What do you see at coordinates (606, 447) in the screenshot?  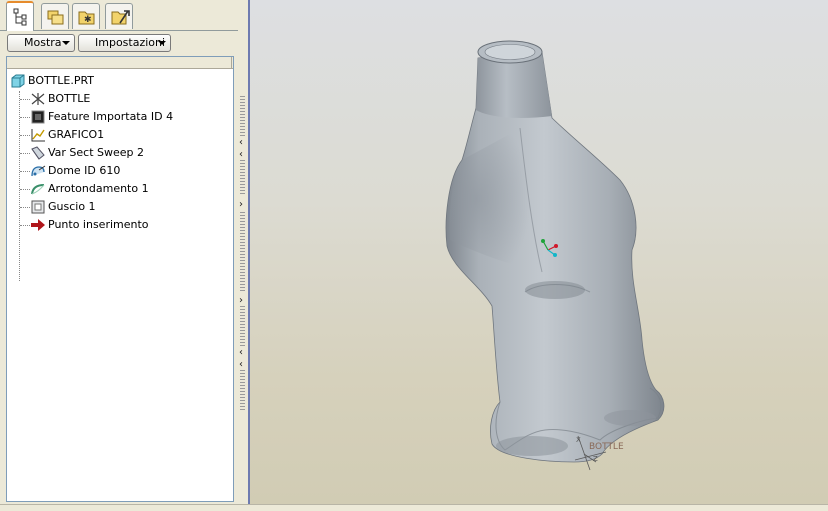 I see `csys-label: BOTTLE` at bounding box center [606, 447].